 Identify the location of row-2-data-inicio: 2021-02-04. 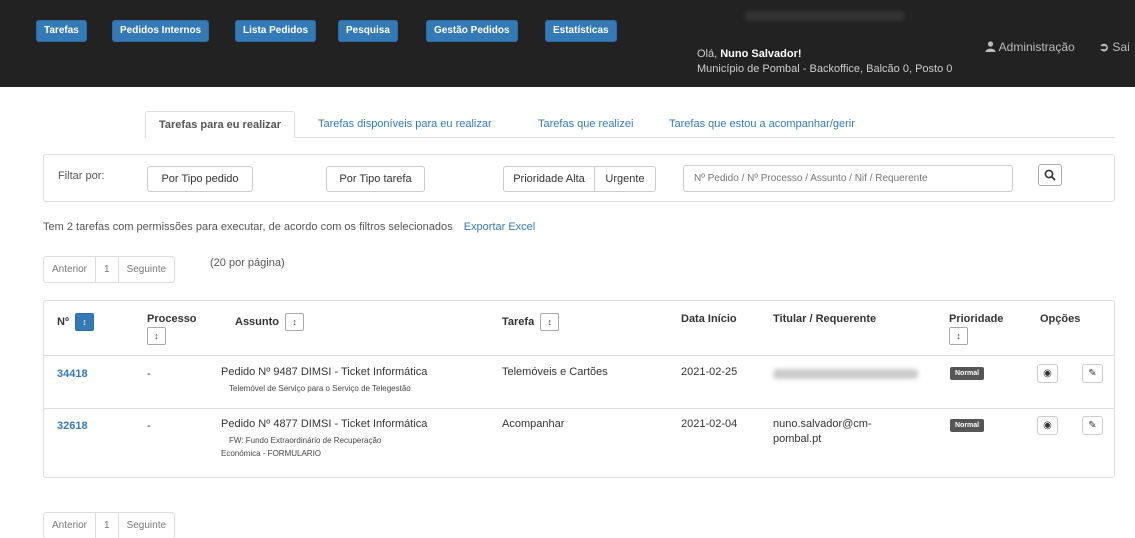
(709, 424).